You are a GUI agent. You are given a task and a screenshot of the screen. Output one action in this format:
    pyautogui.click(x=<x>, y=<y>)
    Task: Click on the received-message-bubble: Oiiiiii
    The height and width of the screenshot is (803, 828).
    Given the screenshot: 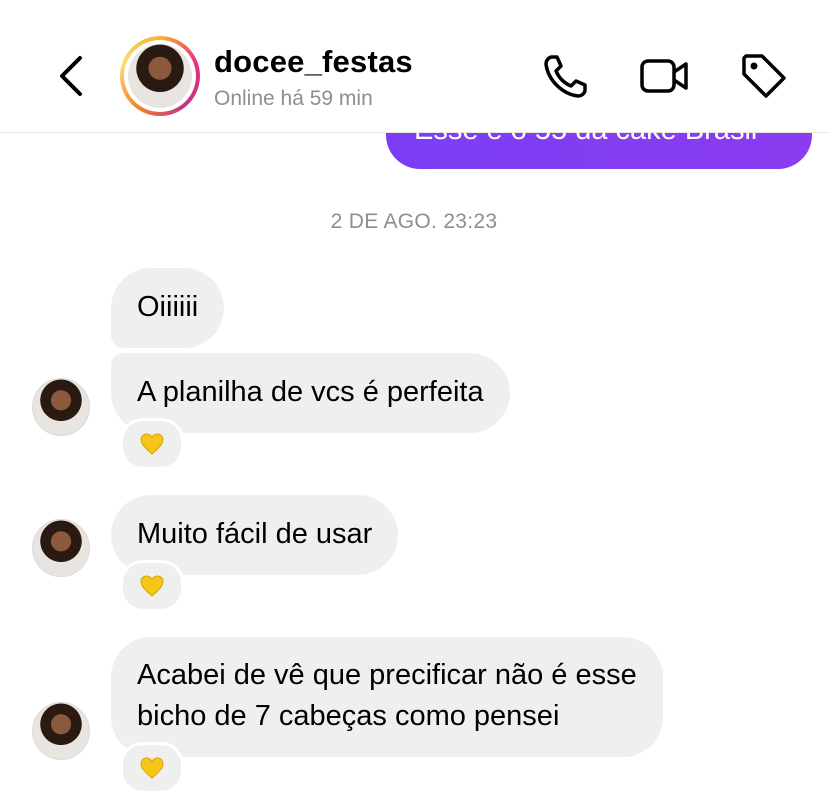 What is the action you would take?
    pyautogui.click(x=168, y=308)
    